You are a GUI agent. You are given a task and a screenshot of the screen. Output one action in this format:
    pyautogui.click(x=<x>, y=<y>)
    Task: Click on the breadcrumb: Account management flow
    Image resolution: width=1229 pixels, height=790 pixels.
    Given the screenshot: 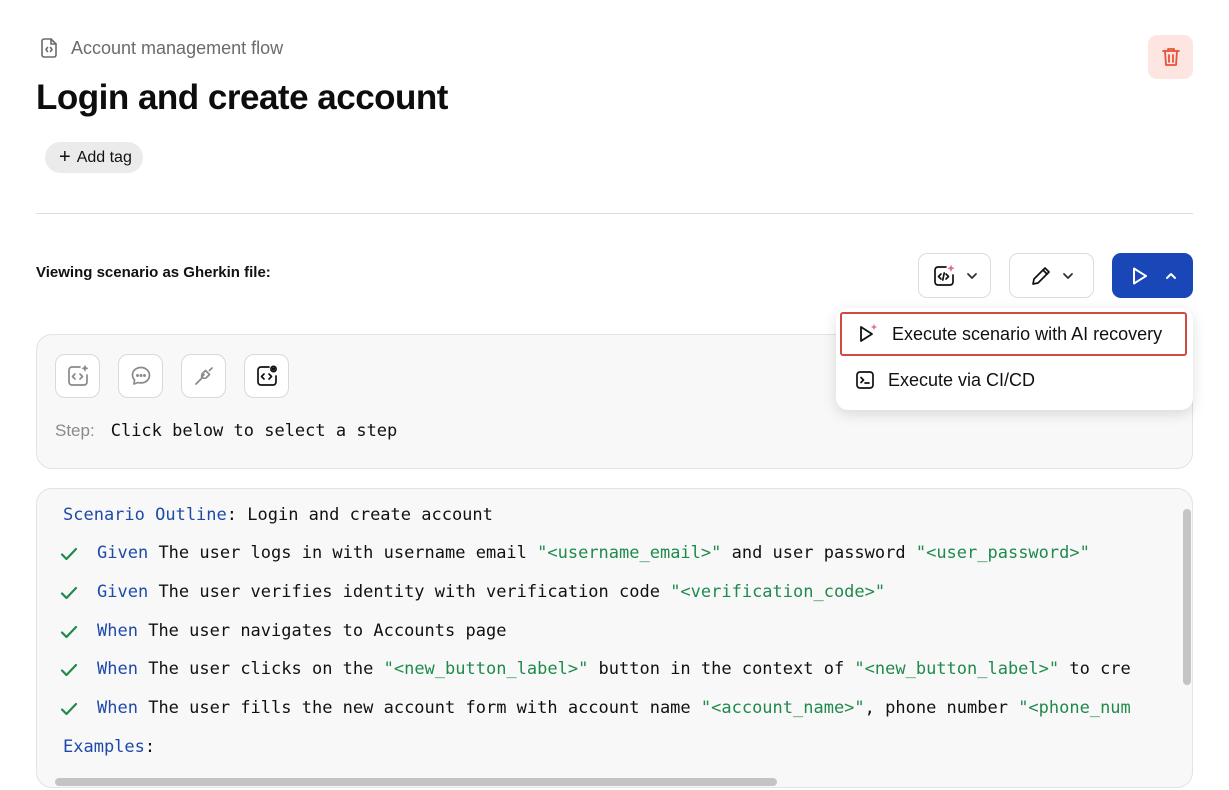 What is the action you would take?
    pyautogui.click(x=160, y=48)
    